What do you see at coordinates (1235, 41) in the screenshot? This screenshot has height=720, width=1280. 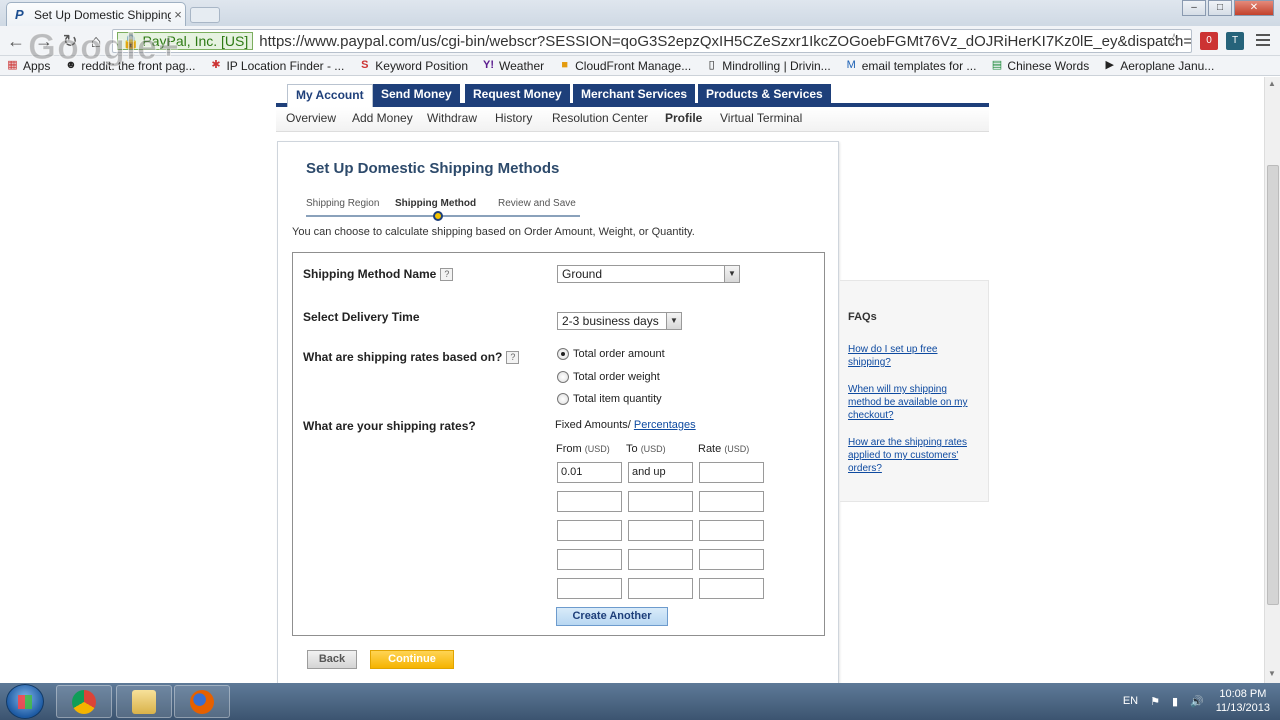 I see `extension-icon-2: T` at bounding box center [1235, 41].